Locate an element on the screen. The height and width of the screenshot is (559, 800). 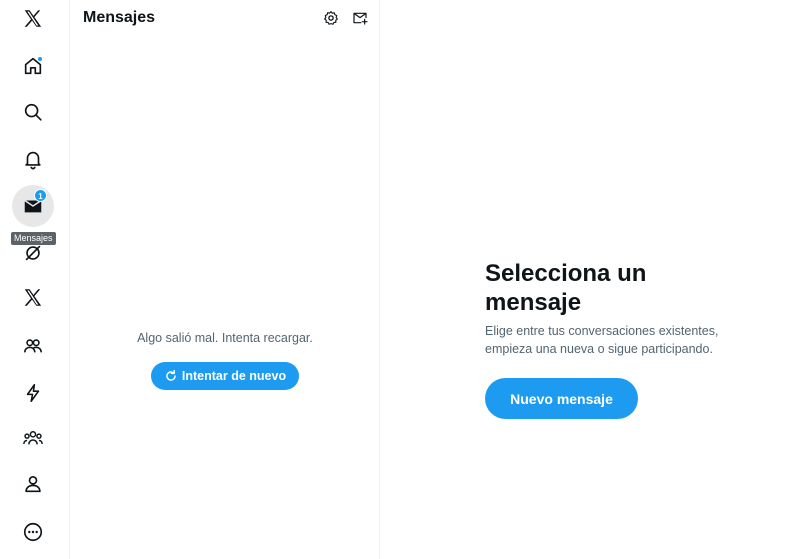
nav-verified-orgs is located at coordinates (33, 393).